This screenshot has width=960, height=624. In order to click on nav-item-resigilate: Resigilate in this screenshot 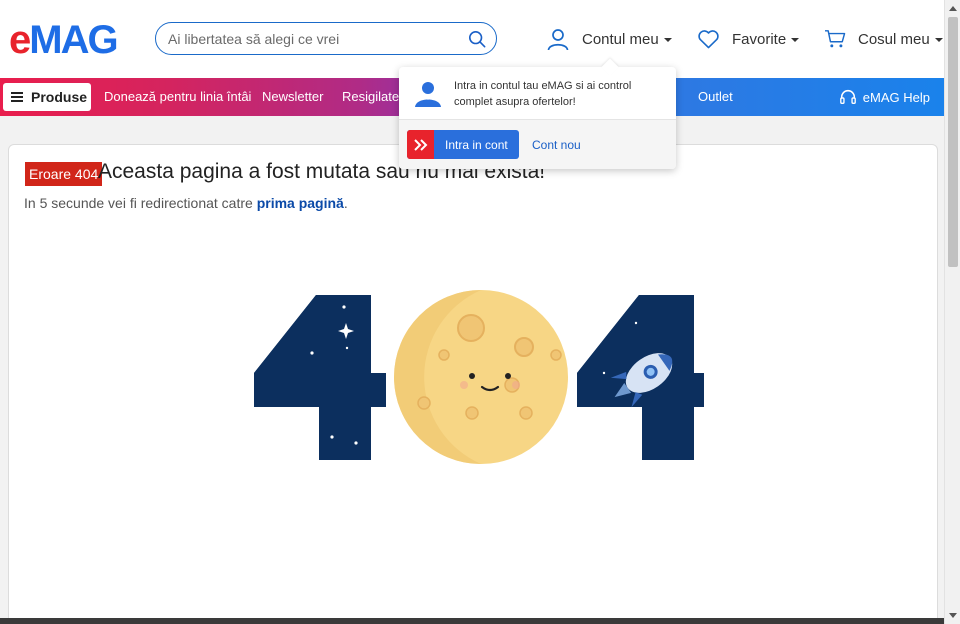, I will do `click(370, 96)`.